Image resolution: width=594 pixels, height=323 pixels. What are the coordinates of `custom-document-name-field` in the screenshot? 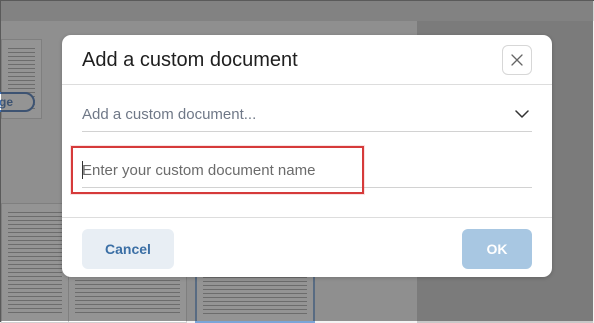 It's located at (307, 170).